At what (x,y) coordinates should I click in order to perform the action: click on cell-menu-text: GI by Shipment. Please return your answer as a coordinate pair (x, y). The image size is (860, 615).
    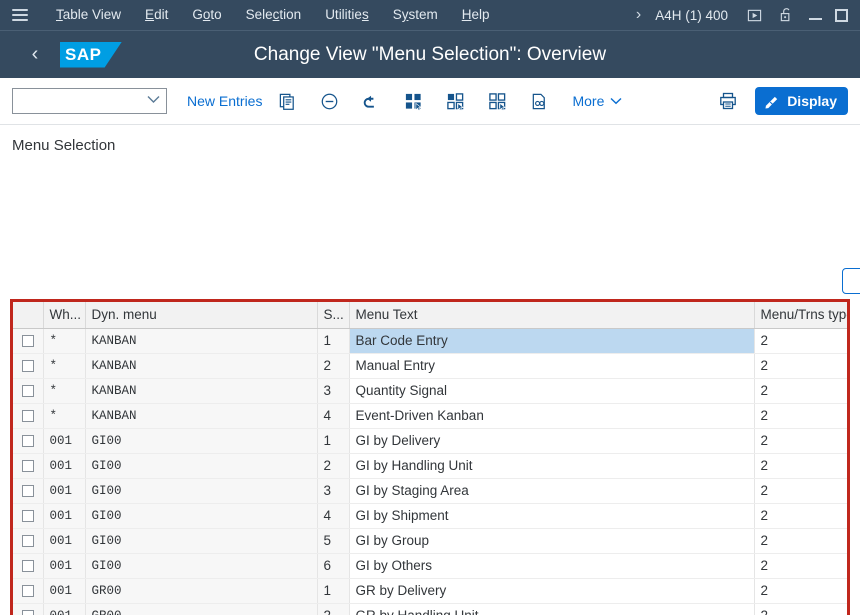
    Looking at the image, I should click on (552, 516).